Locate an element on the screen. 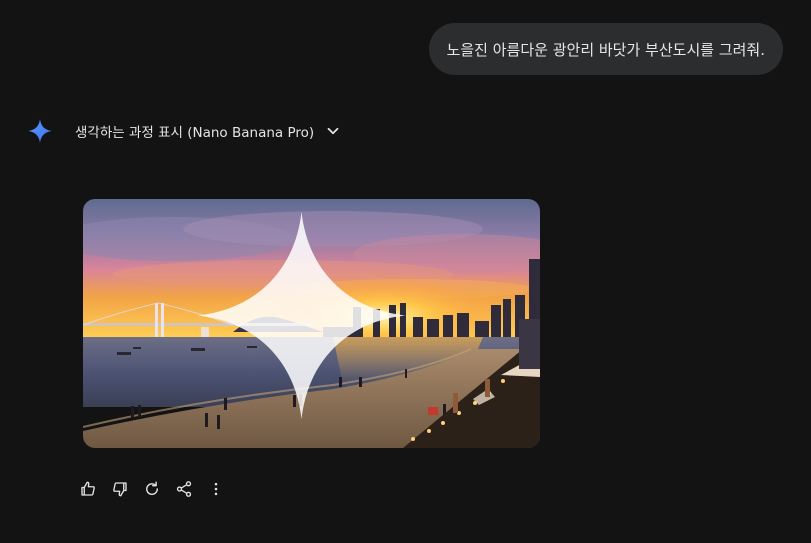 The width and height of the screenshot is (811, 543). response-actions is located at coordinates (152, 489).